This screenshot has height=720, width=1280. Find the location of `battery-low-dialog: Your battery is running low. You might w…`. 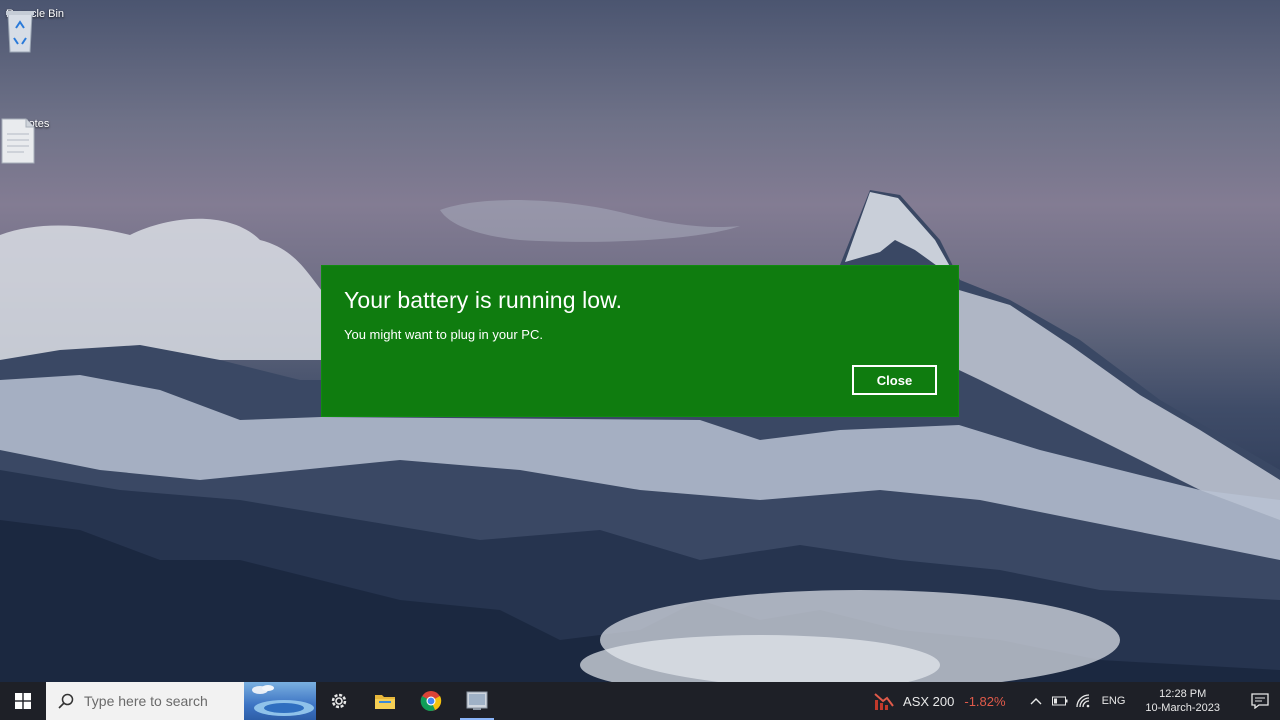

battery-low-dialog: Your battery is running low. You might w… is located at coordinates (640, 341).